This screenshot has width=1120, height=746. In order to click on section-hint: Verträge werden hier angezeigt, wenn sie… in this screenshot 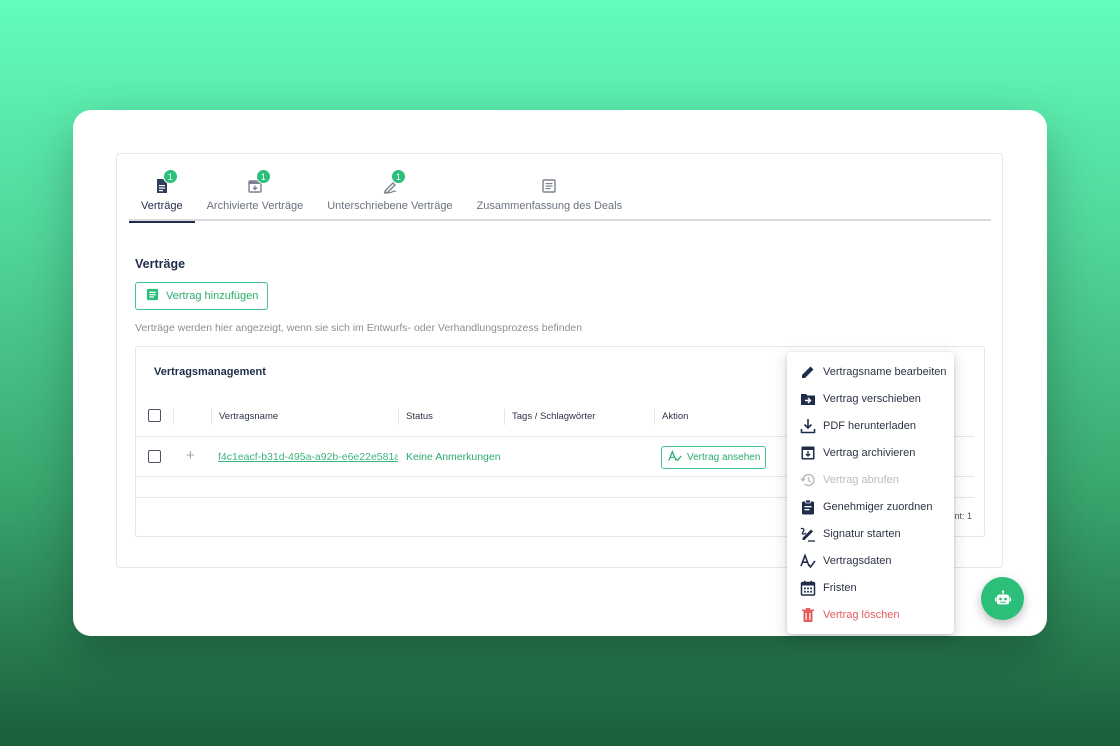, I will do `click(359, 328)`.